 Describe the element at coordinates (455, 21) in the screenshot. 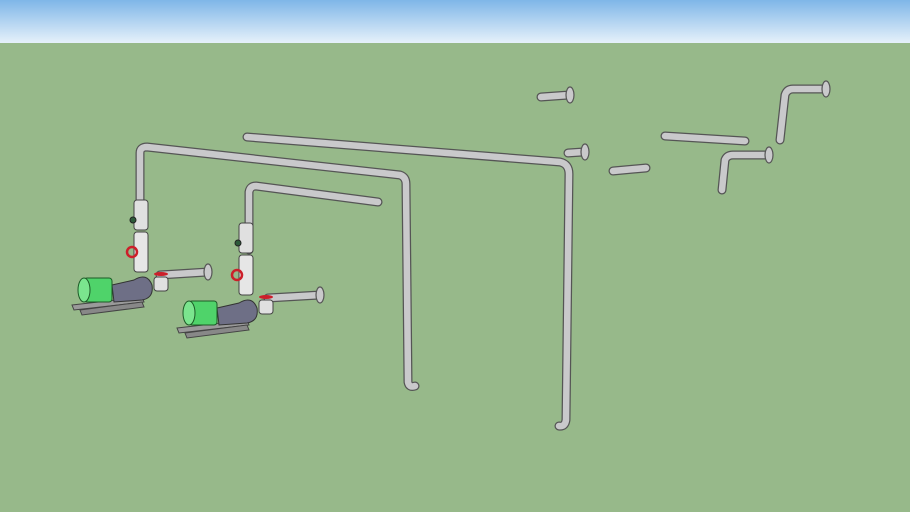

I see `sky` at that location.